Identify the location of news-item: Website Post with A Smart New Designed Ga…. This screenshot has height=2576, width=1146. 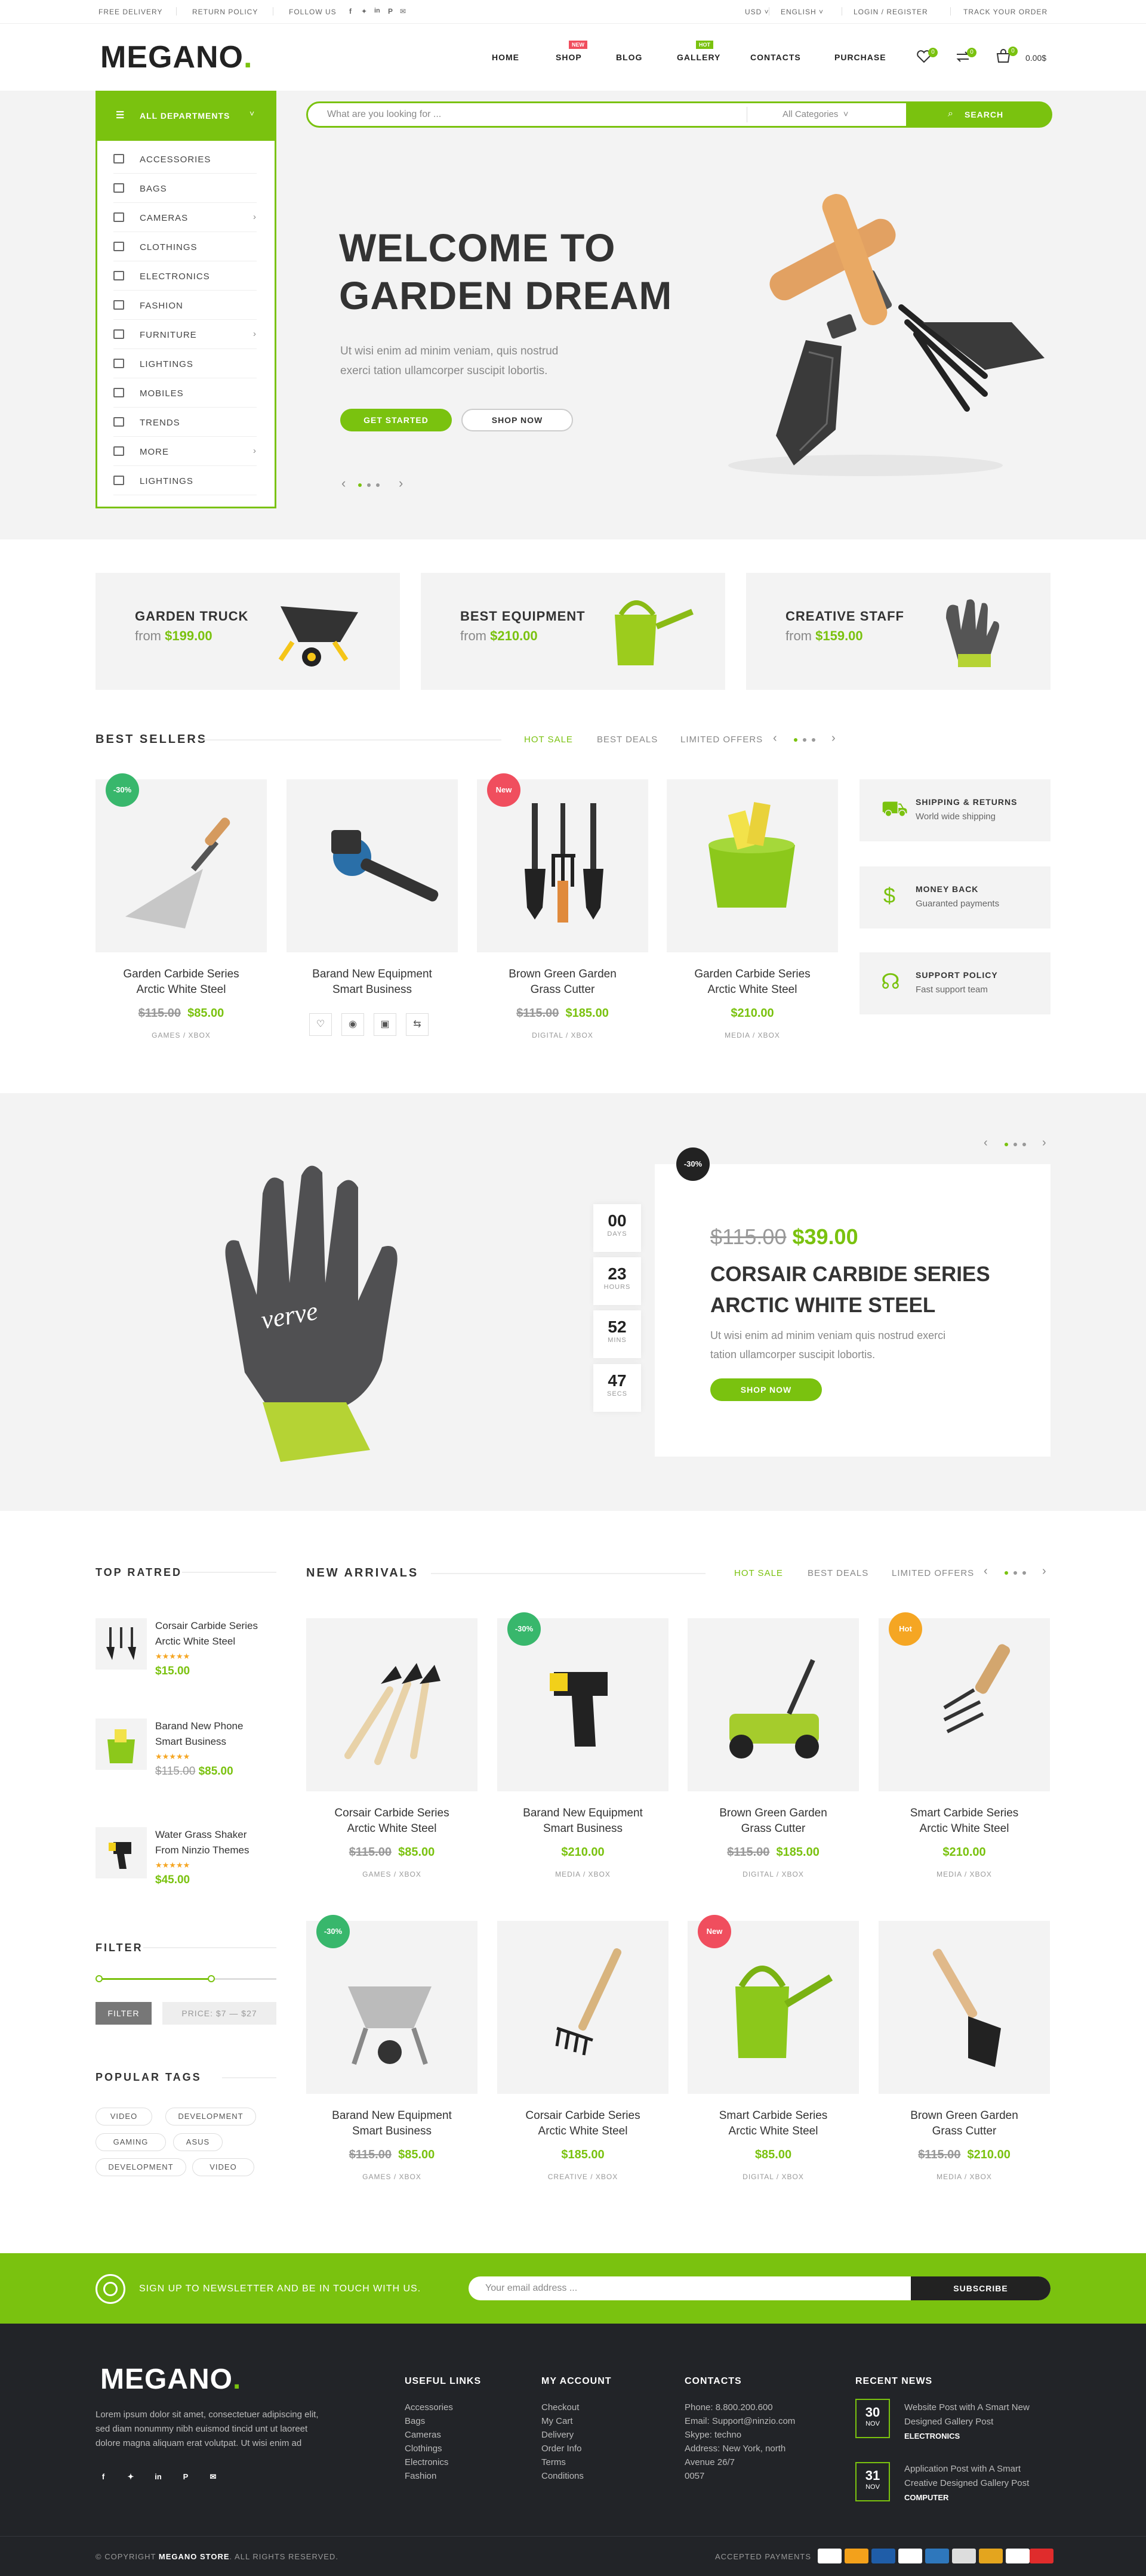
(967, 2422).